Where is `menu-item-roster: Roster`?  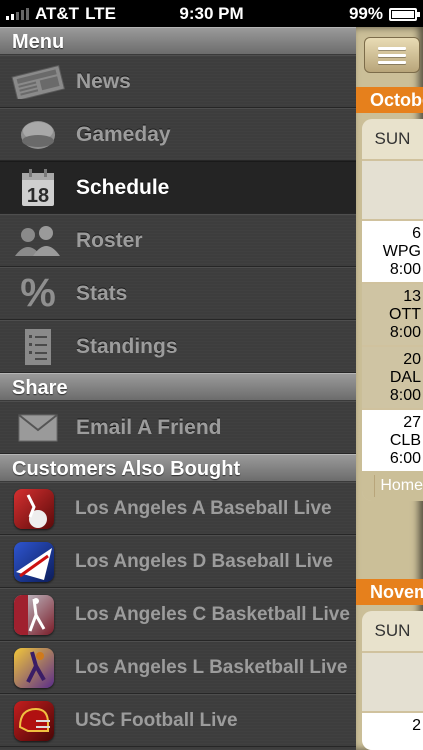 menu-item-roster: Roster is located at coordinates (178, 240).